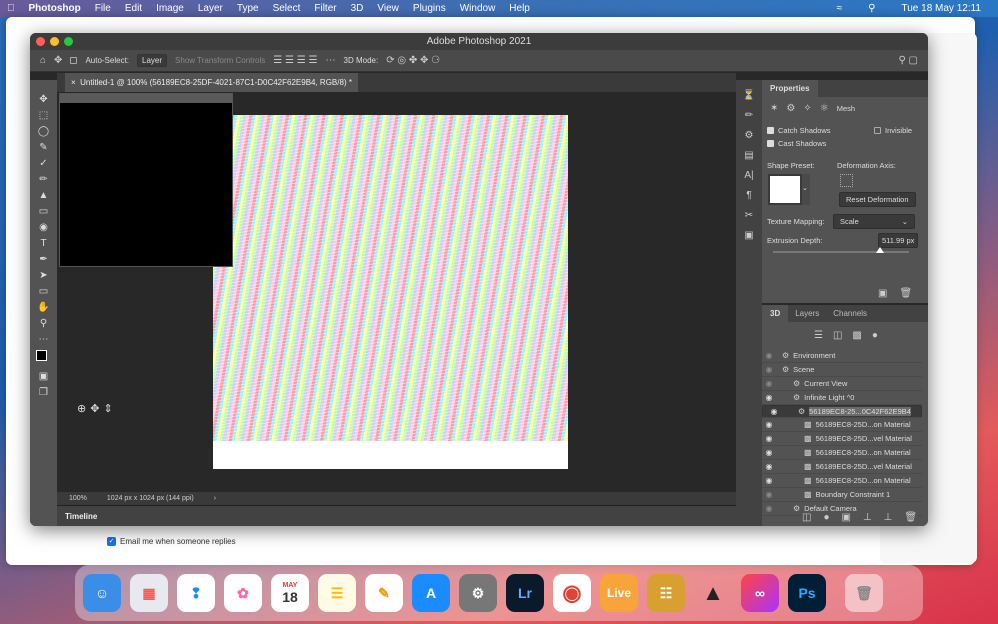 Image resolution: width=998 pixels, height=624 pixels. Describe the element at coordinates (40, 41) in the screenshot. I see `close-button` at that location.